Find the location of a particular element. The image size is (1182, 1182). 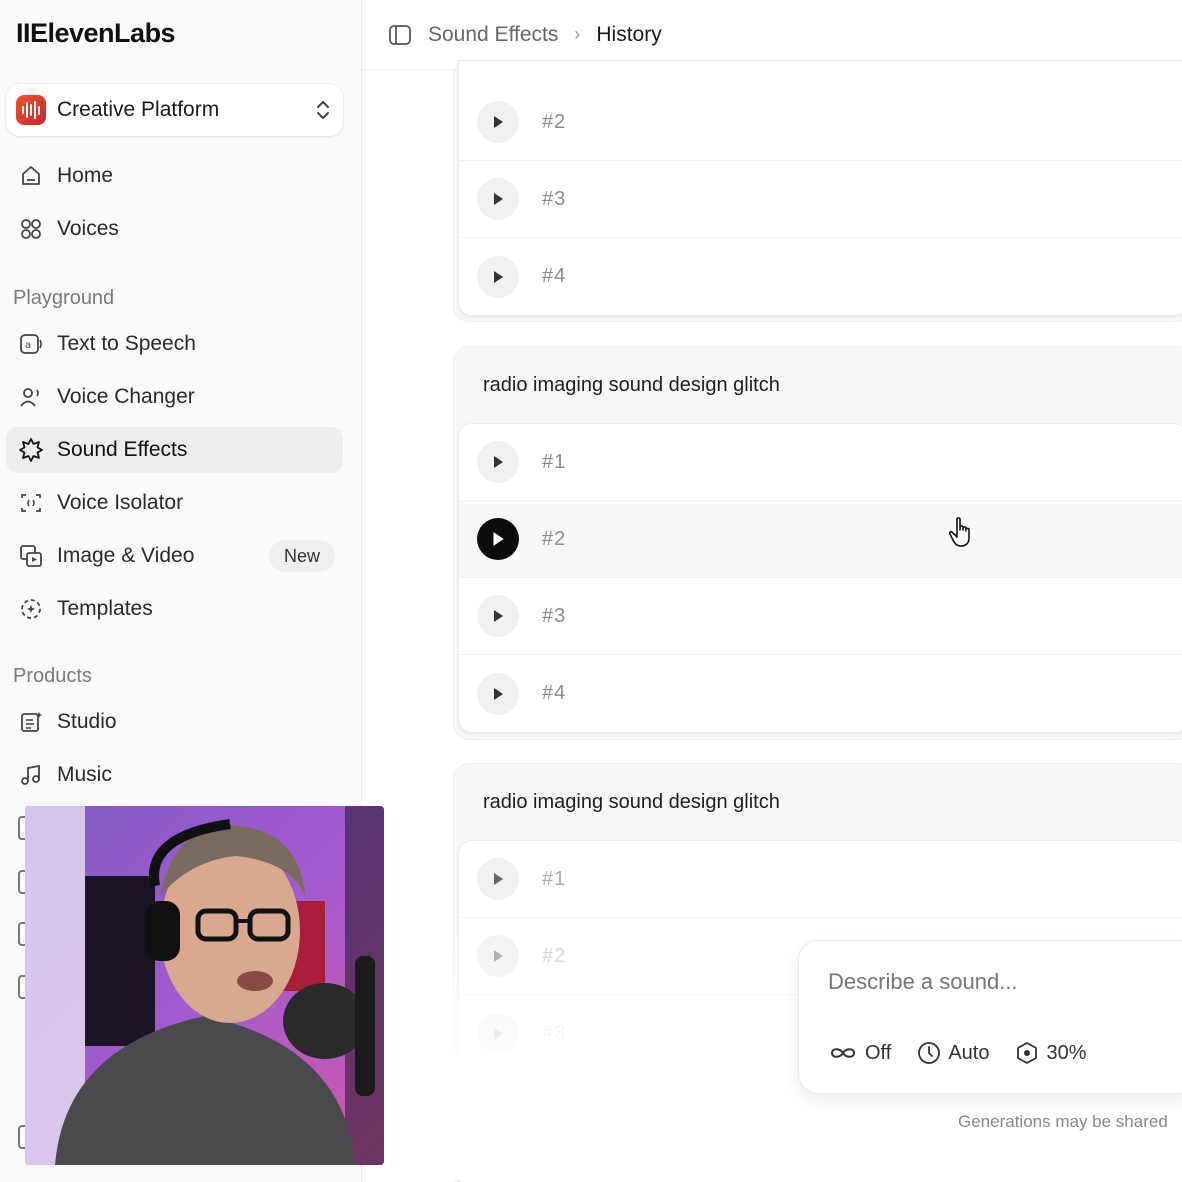

sidebar-item-templates: Templates is located at coordinates (174, 609).